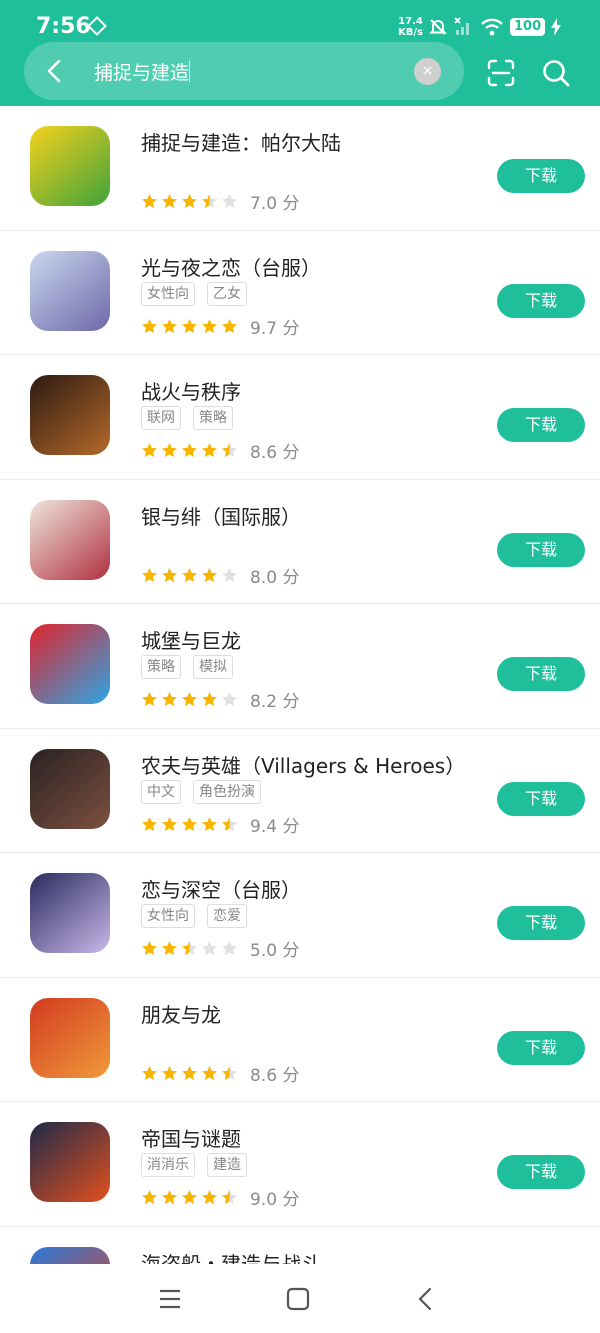  I want to click on app-name: 捕捉与建造：帕尔大陆, so click(241, 141).